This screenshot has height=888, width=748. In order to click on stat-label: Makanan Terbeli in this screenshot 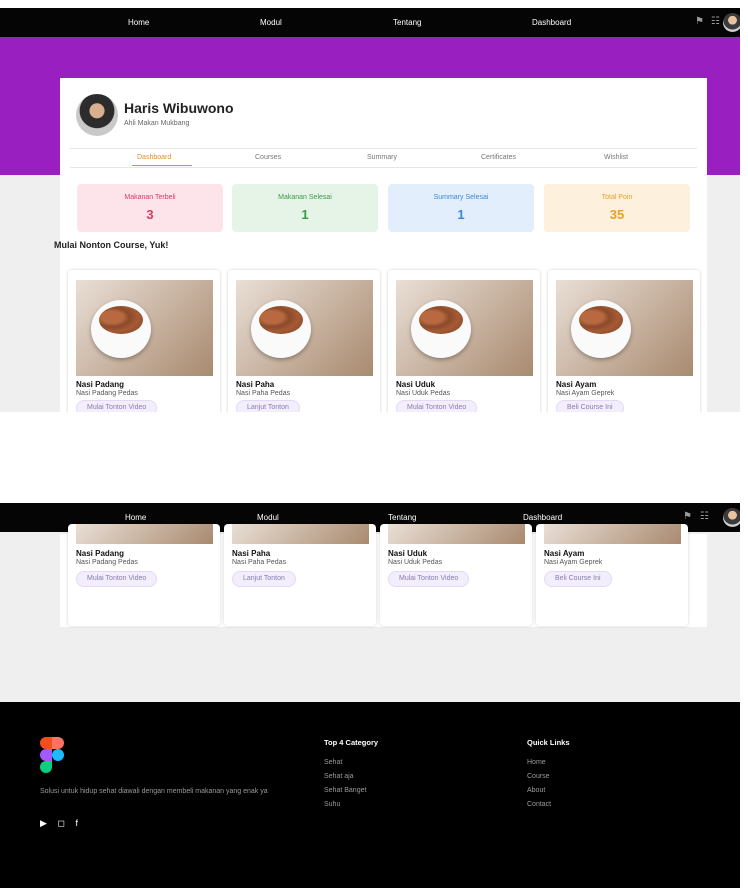, I will do `click(150, 197)`.